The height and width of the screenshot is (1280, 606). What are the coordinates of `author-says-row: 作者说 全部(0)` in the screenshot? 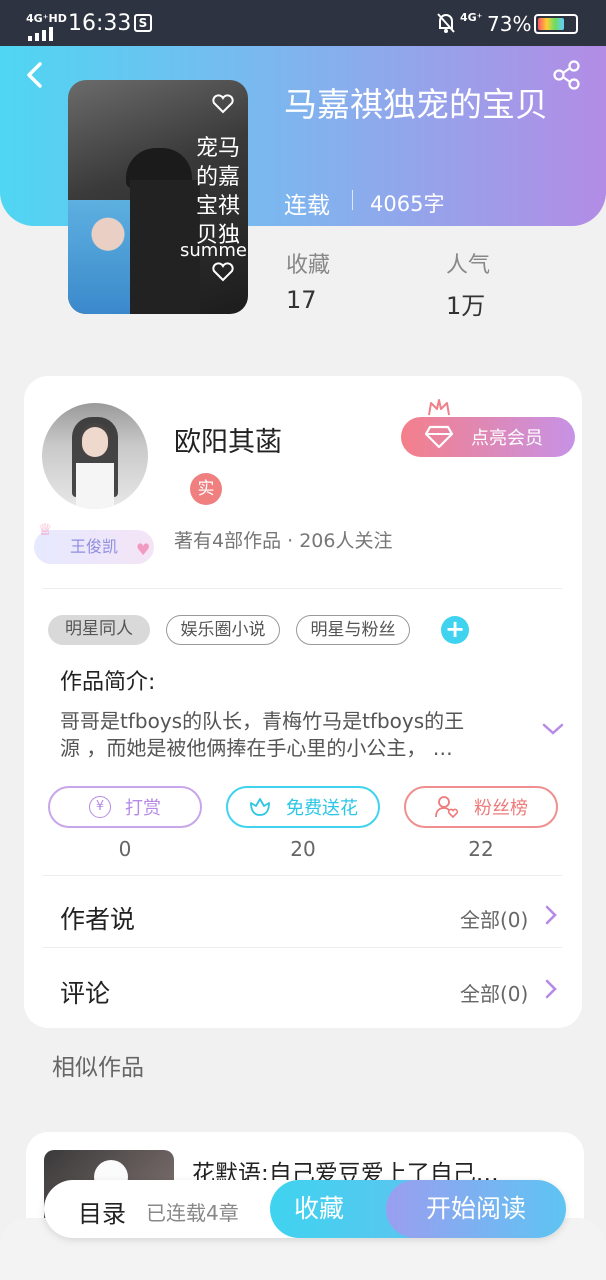 It's located at (302, 913).